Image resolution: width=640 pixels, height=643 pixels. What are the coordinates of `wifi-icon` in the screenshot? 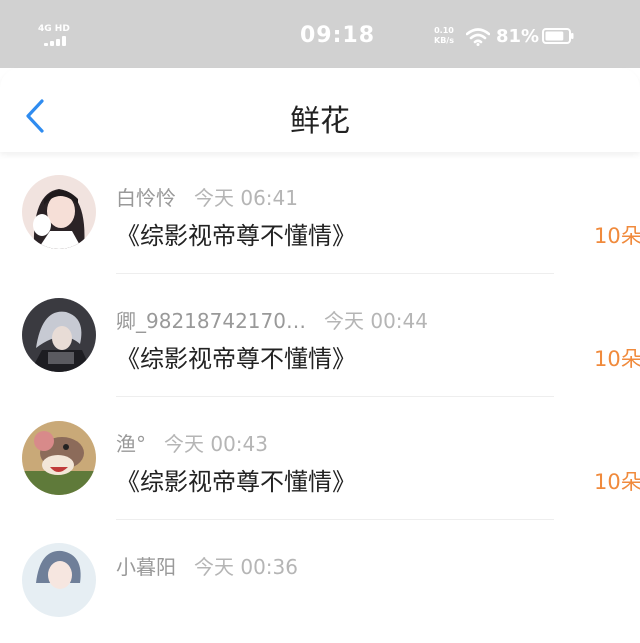 It's located at (478, 37).